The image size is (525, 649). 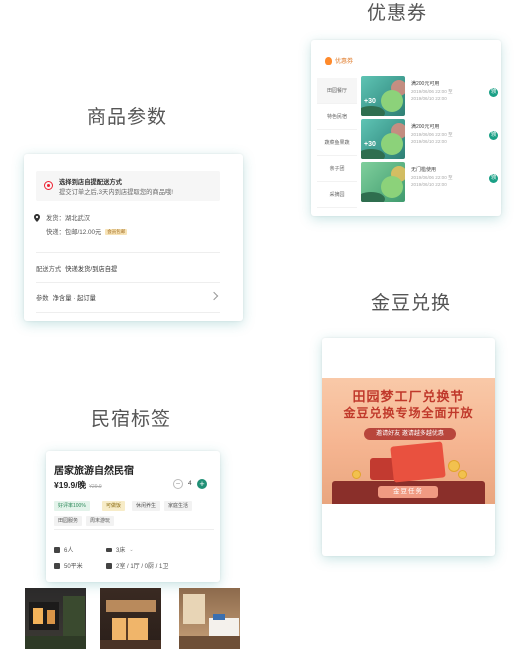 I want to click on homestay-photo-bedroom, so click(x=209, y=618).